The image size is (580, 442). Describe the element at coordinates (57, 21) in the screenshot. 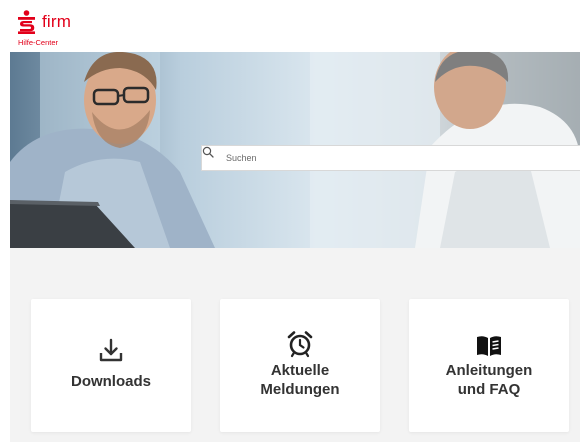

I see `brand-name: firm` at that location.